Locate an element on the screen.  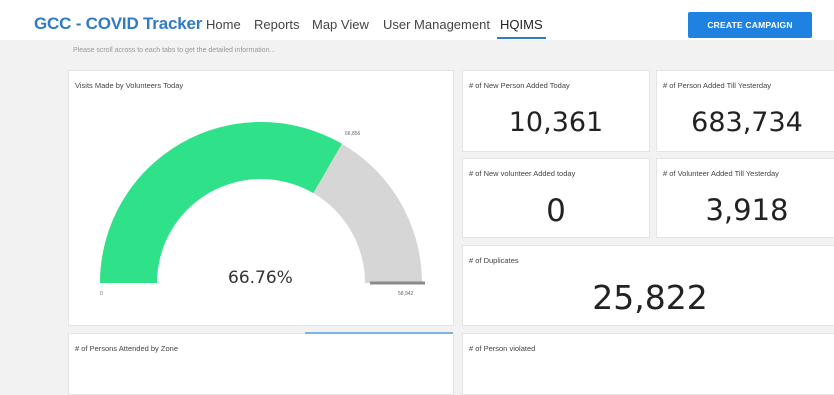
kpi-card-new-volunteer-today: # of New volunteer Added today 0 is located at coordinates (556, 198).